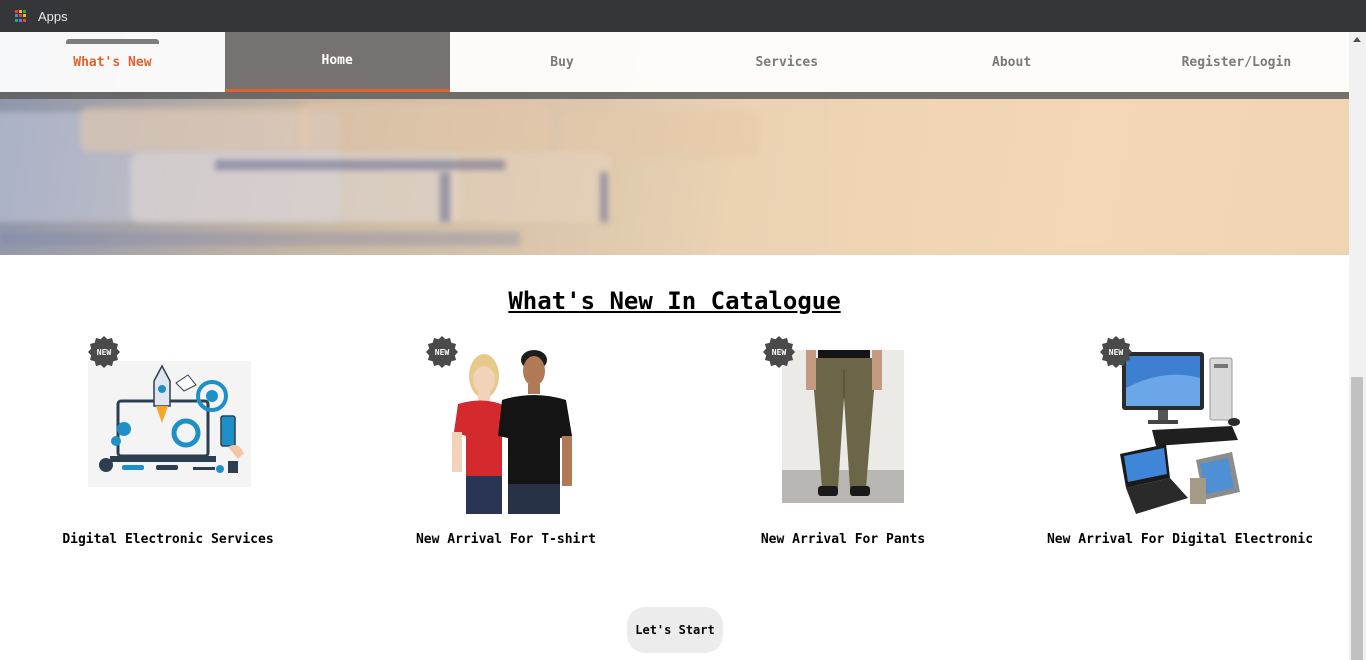  What do you see at coordinates (843, 426) in the screenshot?
I see `pants-photo` at bounding box center [843, 426].